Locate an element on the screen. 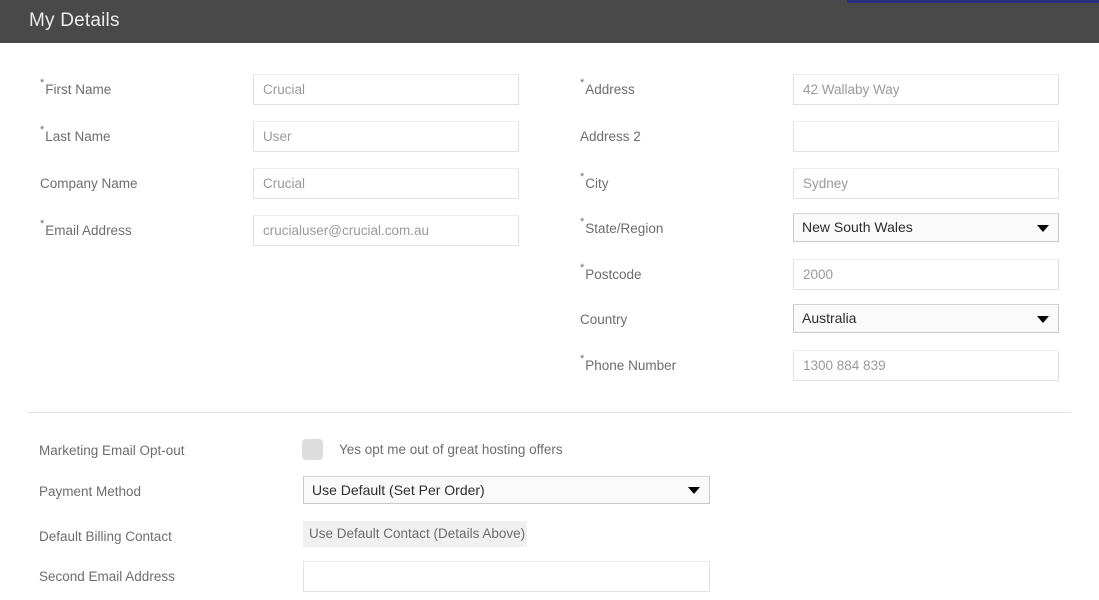 Image resolution: width=1099 pixels, height=600 pixels. field-phone-number: *Phone Number is located at coordinates (824, 365).